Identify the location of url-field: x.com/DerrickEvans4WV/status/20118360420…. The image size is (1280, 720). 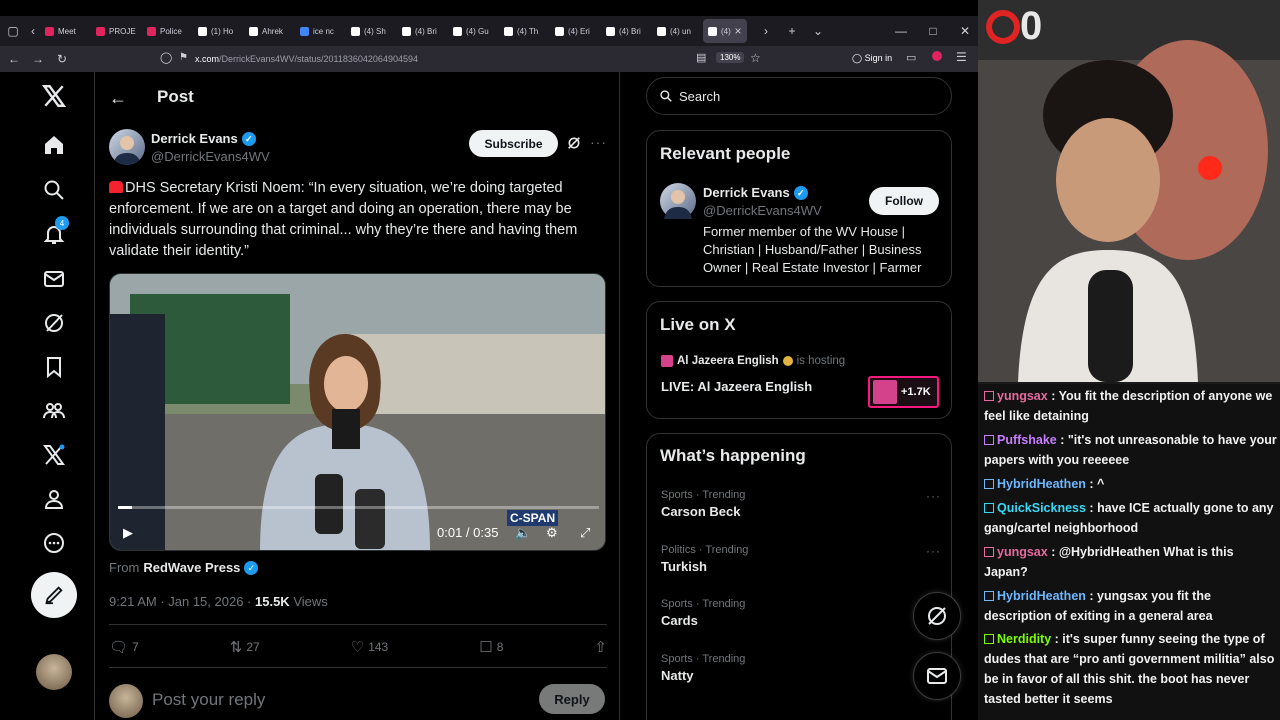
(306, 59).